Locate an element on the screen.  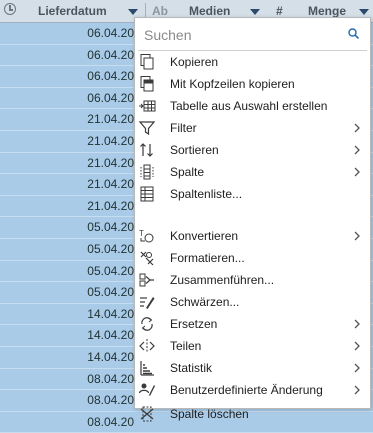
create-table-icon is located at coordinates (147, 106).